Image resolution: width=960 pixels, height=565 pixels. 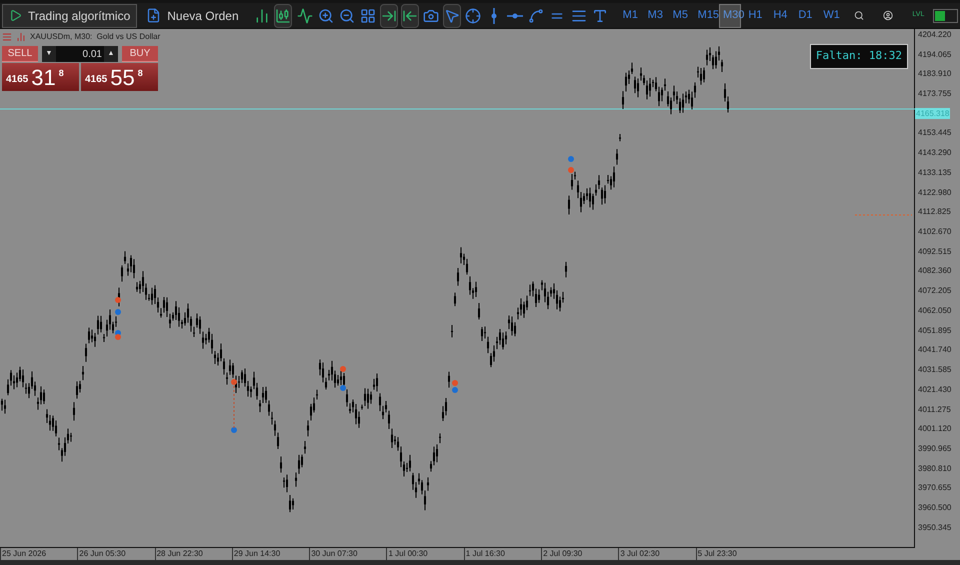 I want to click on vertical-line-icon, so click(x=494, y=16).